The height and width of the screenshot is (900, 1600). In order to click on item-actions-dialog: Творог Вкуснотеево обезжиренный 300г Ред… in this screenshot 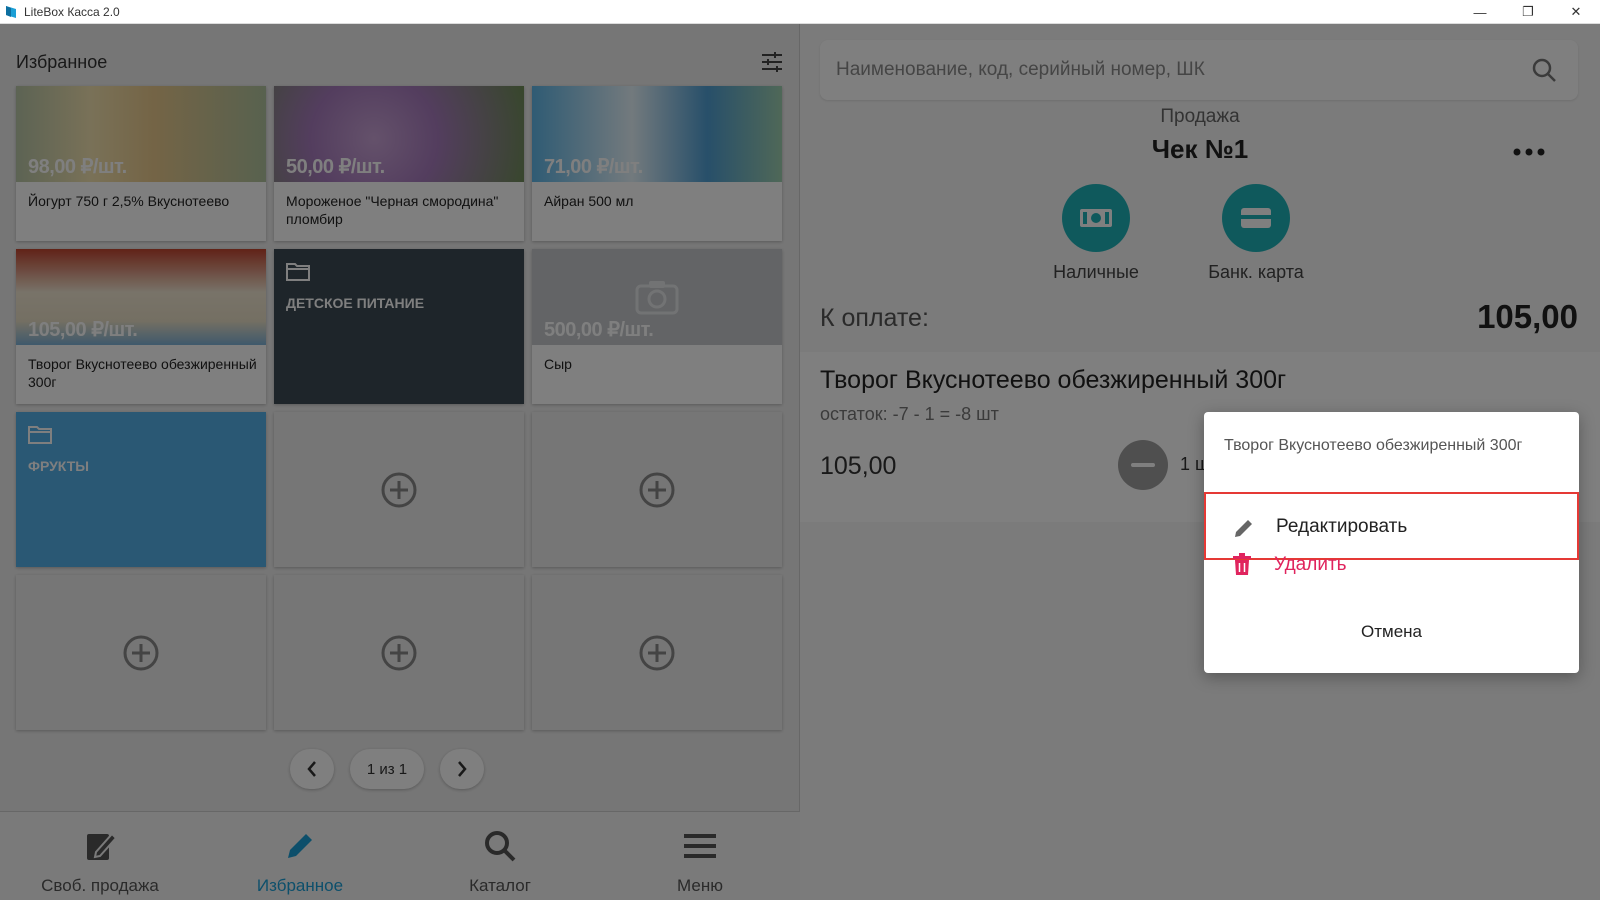, I will do `click(1391, 542)`.